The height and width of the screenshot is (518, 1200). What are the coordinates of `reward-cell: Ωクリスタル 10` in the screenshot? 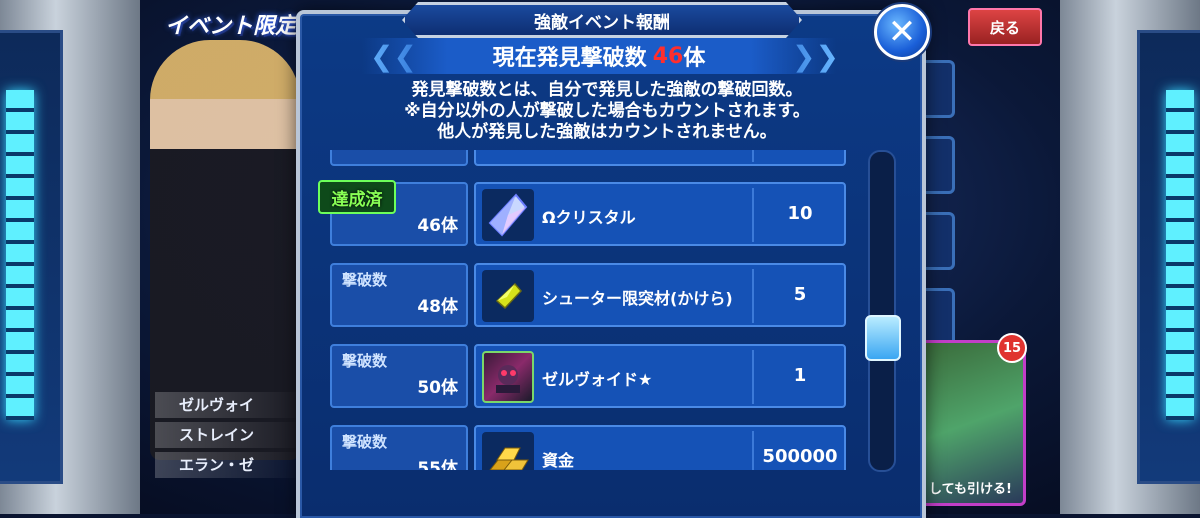 It's located at (660, 214).